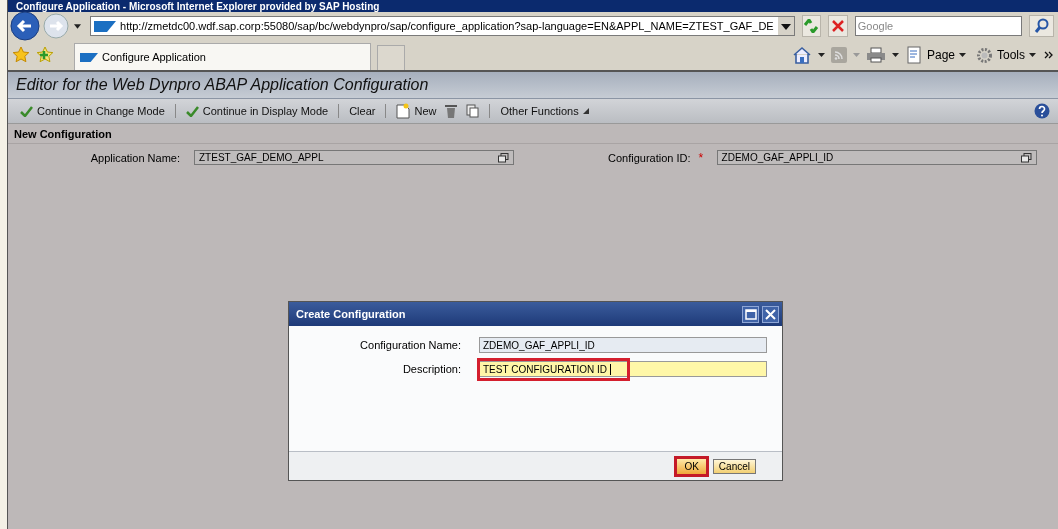 Image resolution: width=1058 pixels, height=529 pixels. I want to click on url-text: http://zmetdc00.wdf.sap.corp:55080/sap/bc/webdynpro/sap/configure_application?sap-language=EN&APPL_NAME=ZTEST_GAF_DE, so click(447, 26).